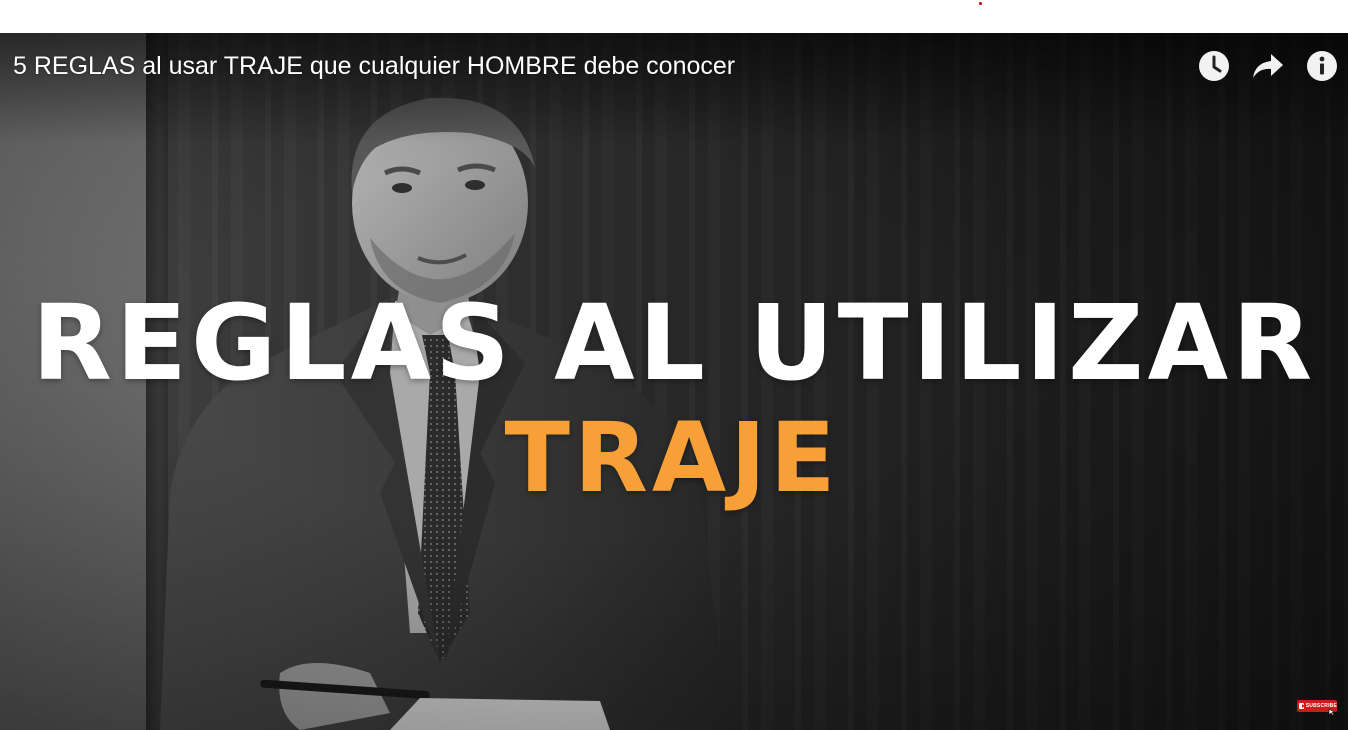 This screenshot has width=1348, height=730. Describe the element at coordinates (980, 3) in the screenshot. I see `red-dot-indicator` at that location.